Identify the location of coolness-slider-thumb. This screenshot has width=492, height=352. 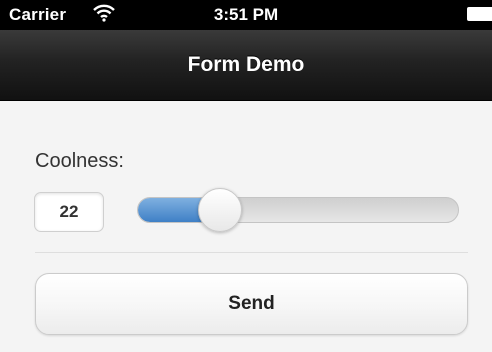
(220, 210).